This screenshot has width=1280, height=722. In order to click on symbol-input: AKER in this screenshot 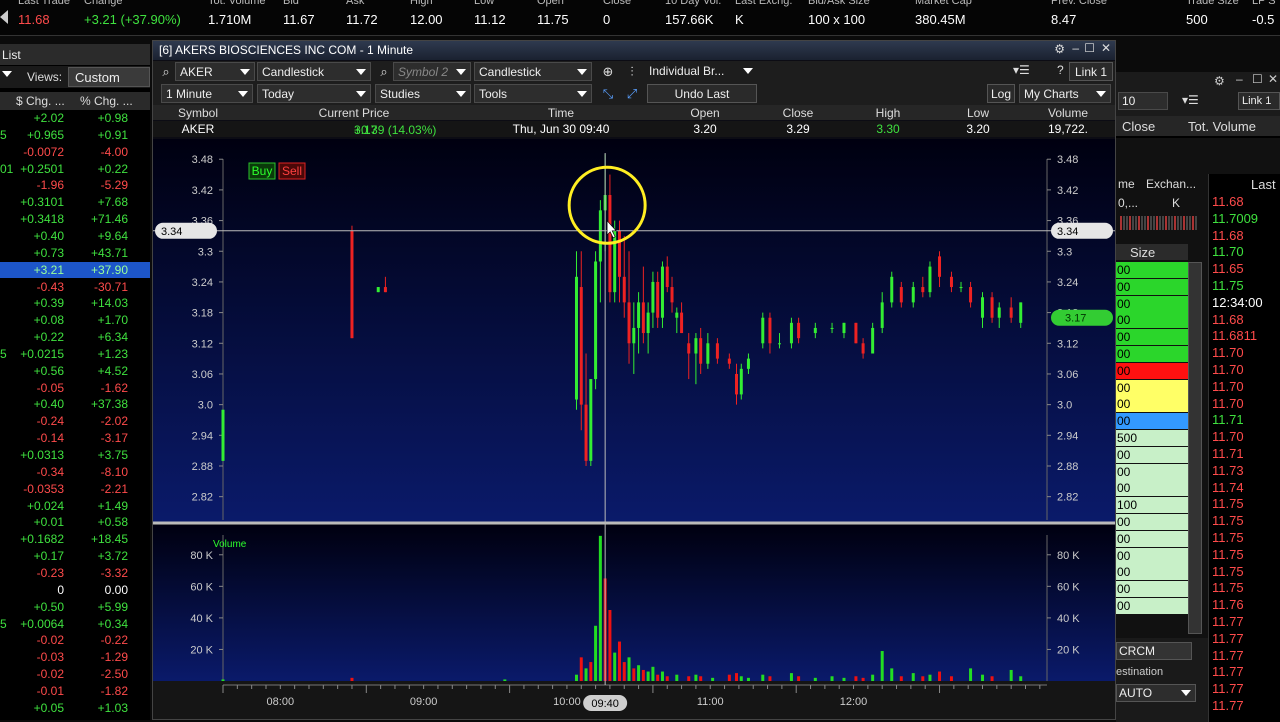, I will do `click(215, 71)`.